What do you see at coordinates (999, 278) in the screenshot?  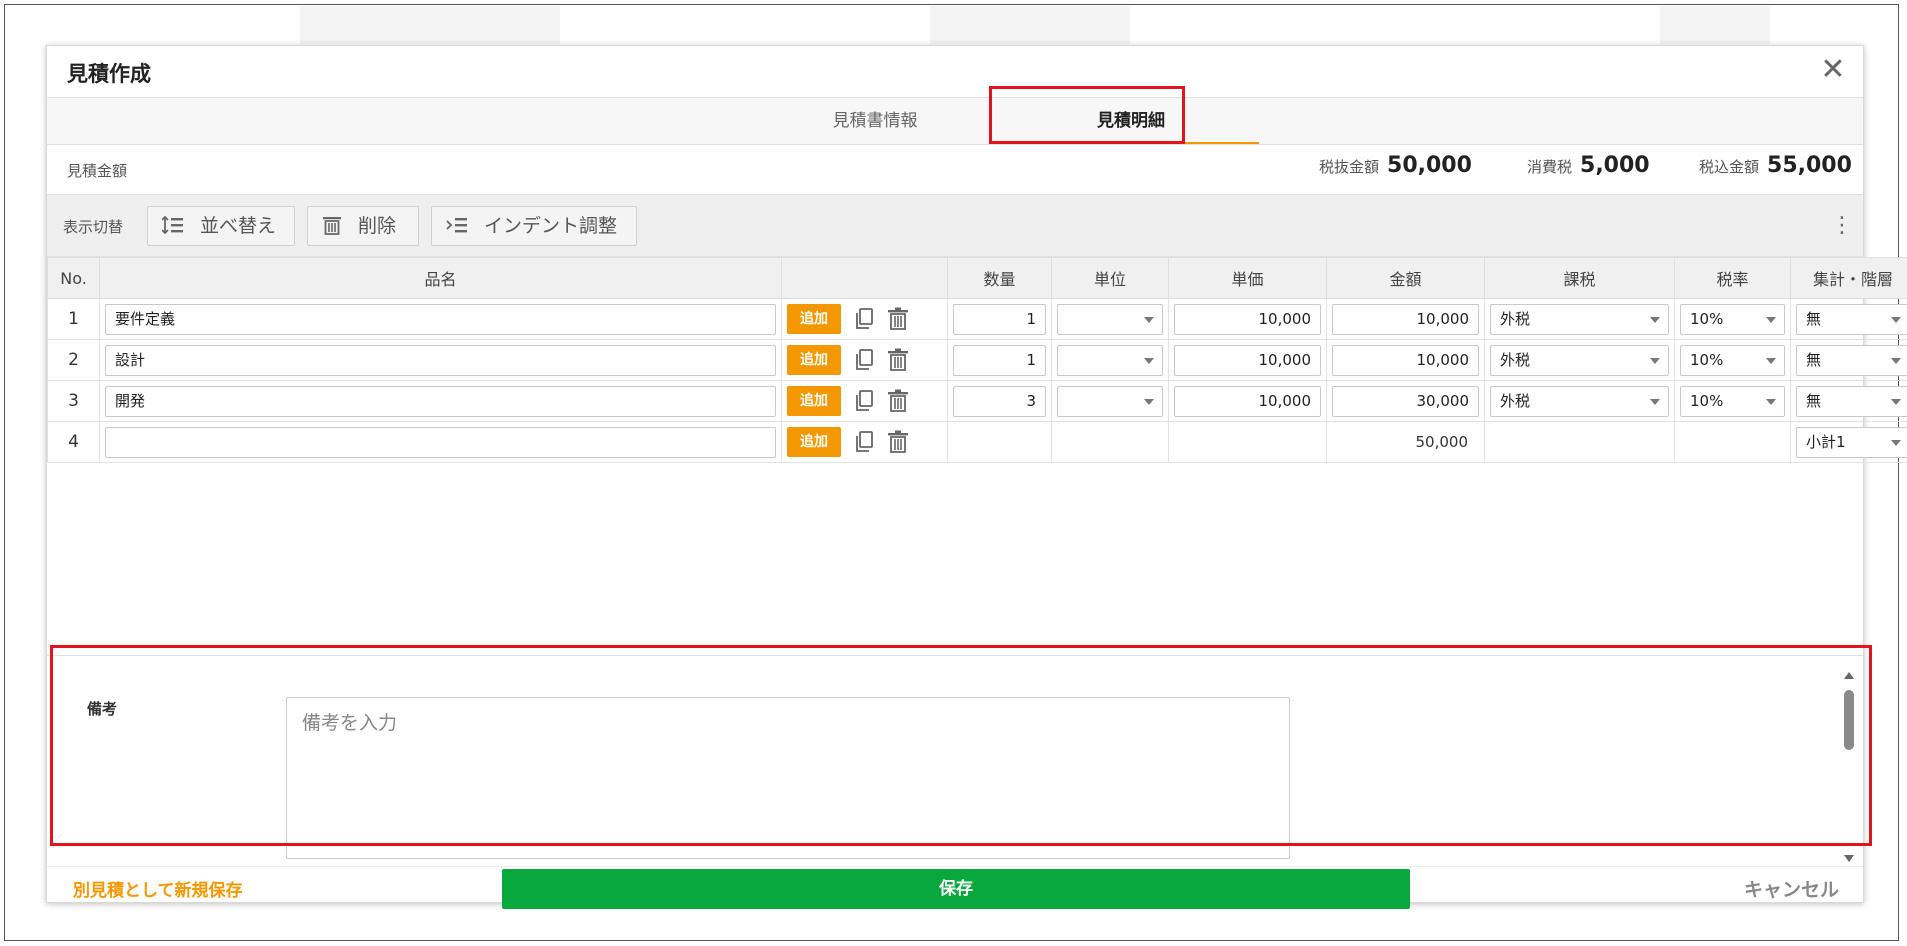 I see `col-quantity: 数量` at bounding box center [999, 278].